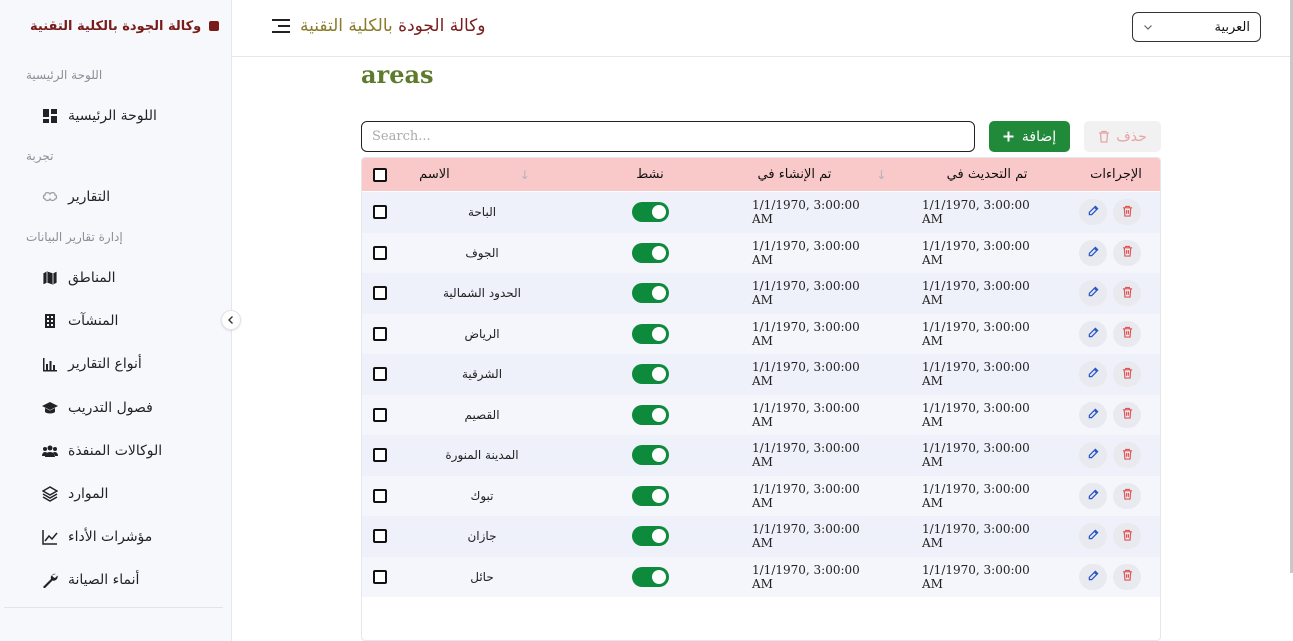 This screenshot has height=641, width=1293. I want to click on row-name: الحدود الشمالية, so click(482, 293).